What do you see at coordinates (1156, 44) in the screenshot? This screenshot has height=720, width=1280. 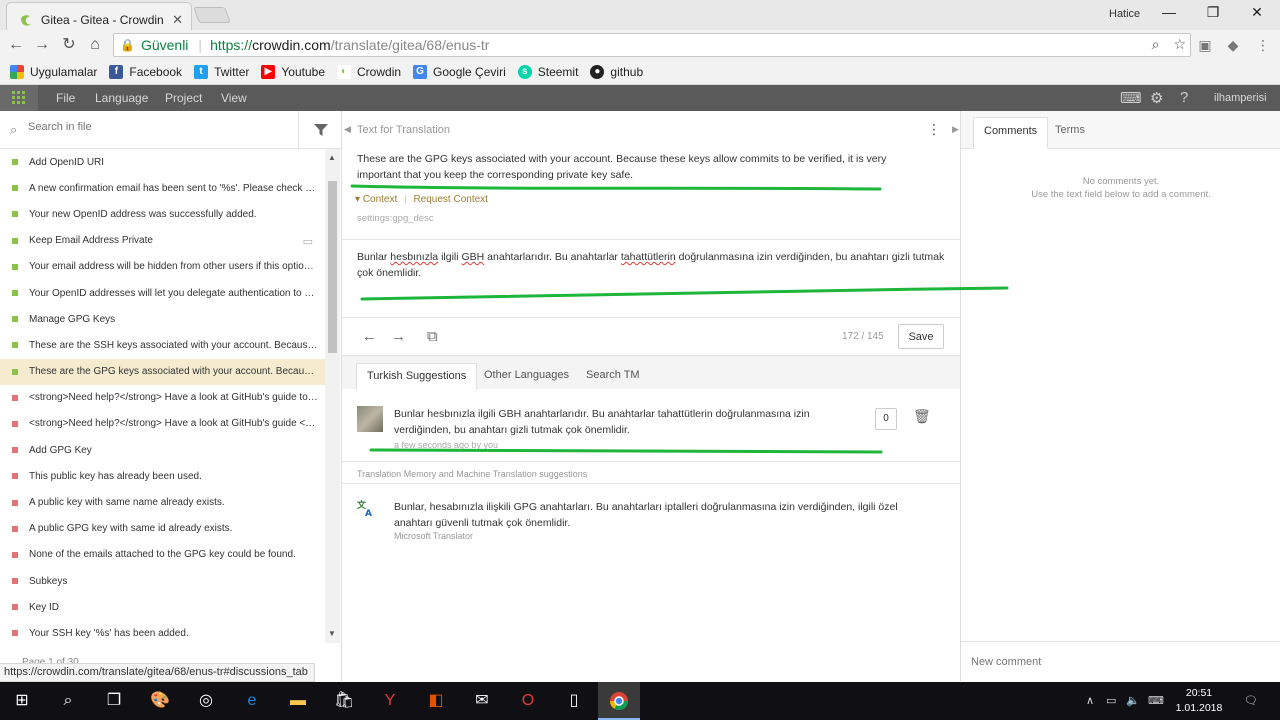 I see `zoom-search-icon: ⌕` at bounding box center [1156, 44].